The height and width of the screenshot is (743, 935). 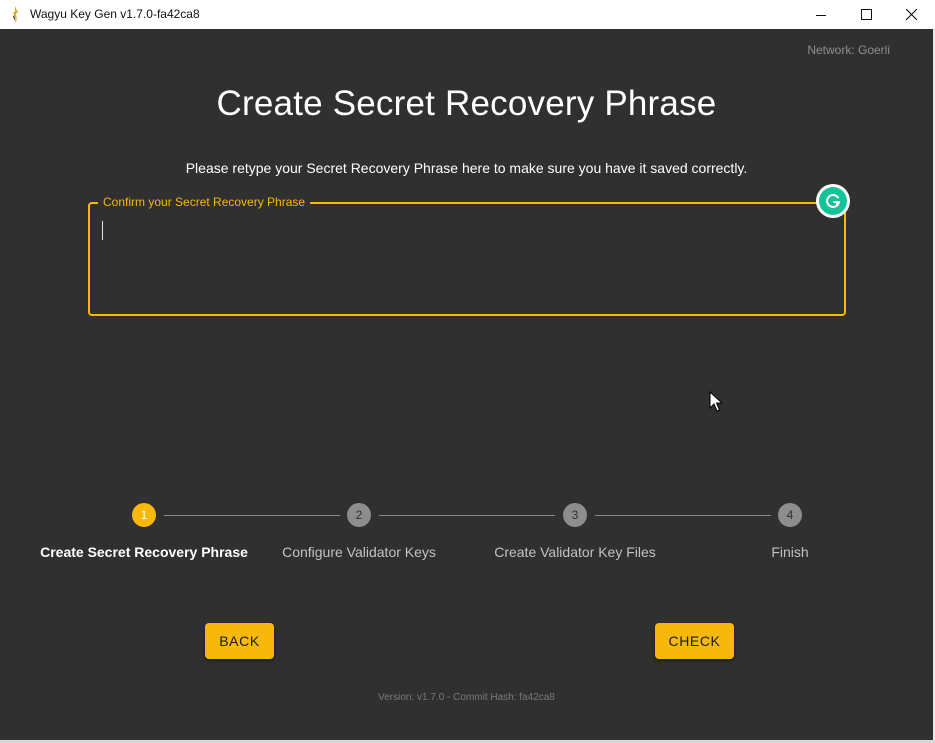 I want to click on mouse-pointer-icon, so click(x=716, y=401).